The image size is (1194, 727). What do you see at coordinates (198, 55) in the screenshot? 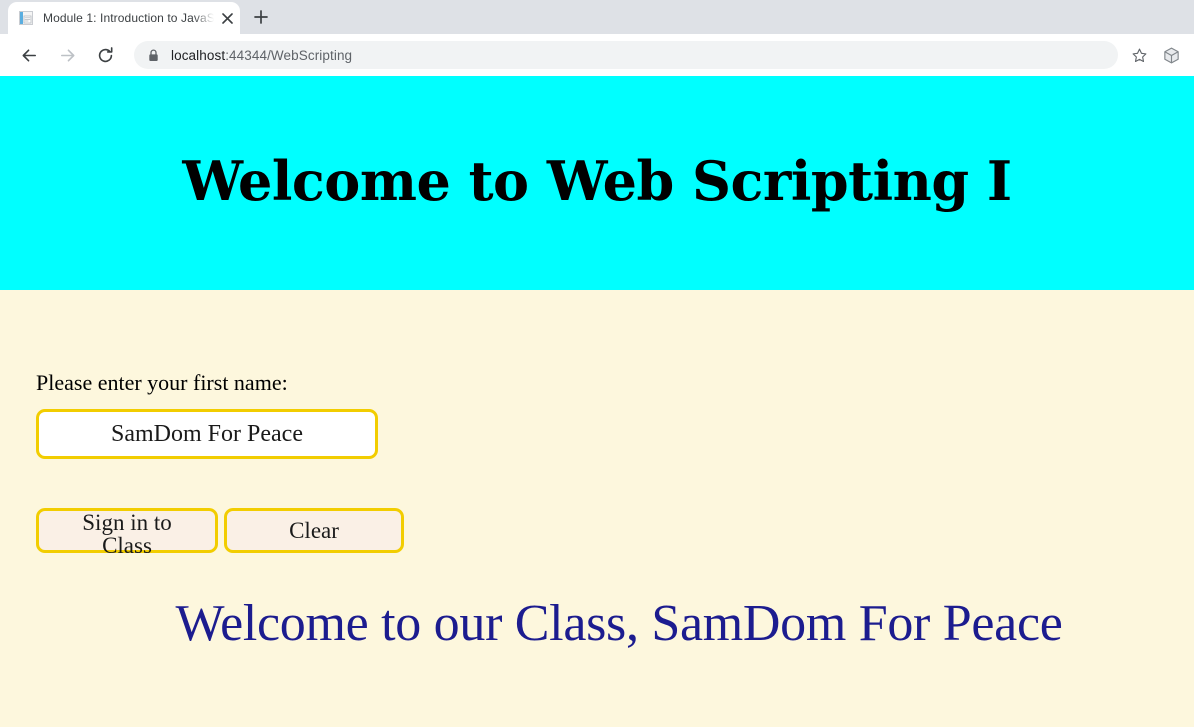
I see `url-host: localhost` at bounding box center [198, 55].